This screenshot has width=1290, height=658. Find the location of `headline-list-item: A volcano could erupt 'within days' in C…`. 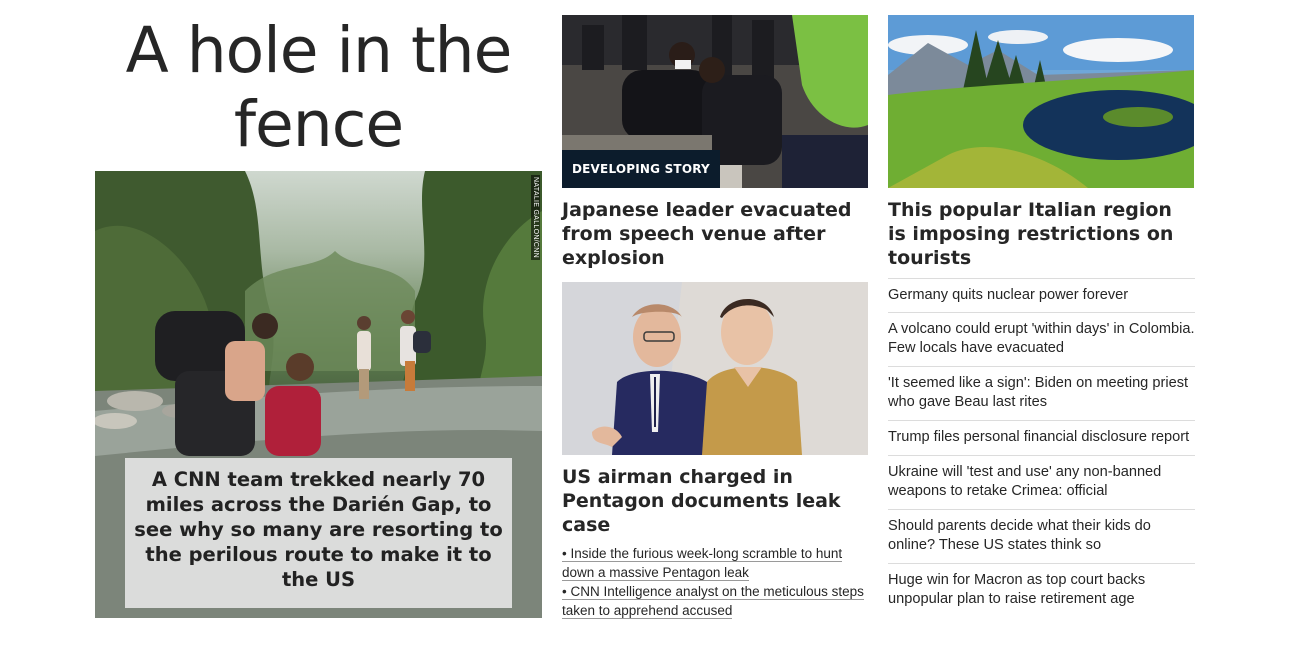

headline-list-item: A volcano could erupt 'within days' in C… is located at coordinates (1041, 339).